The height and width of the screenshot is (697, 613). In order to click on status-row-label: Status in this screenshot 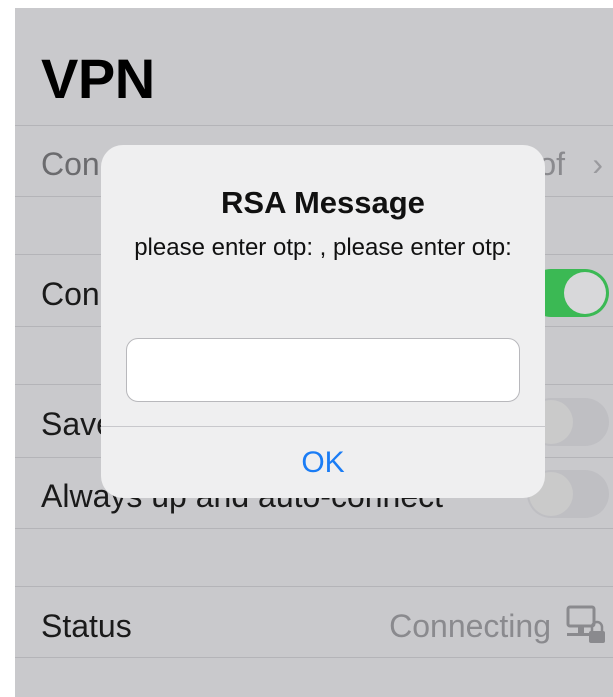, I will do `click(86, 626)`.